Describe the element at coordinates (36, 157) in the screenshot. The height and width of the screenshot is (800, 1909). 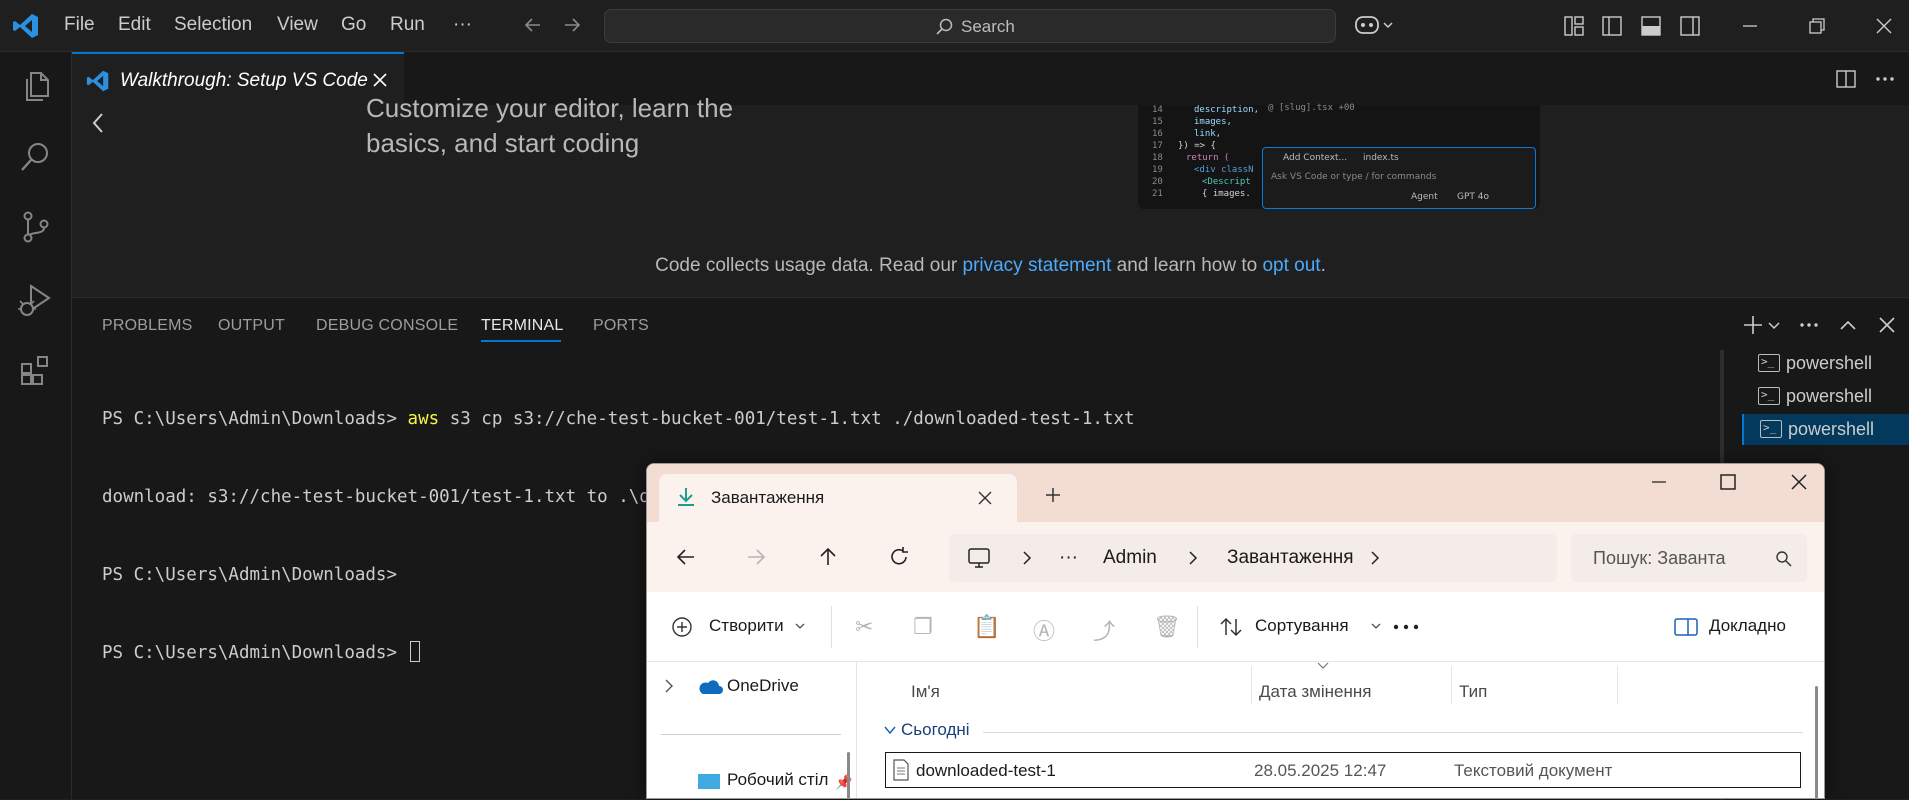
I see `search-view-icon` at that location.